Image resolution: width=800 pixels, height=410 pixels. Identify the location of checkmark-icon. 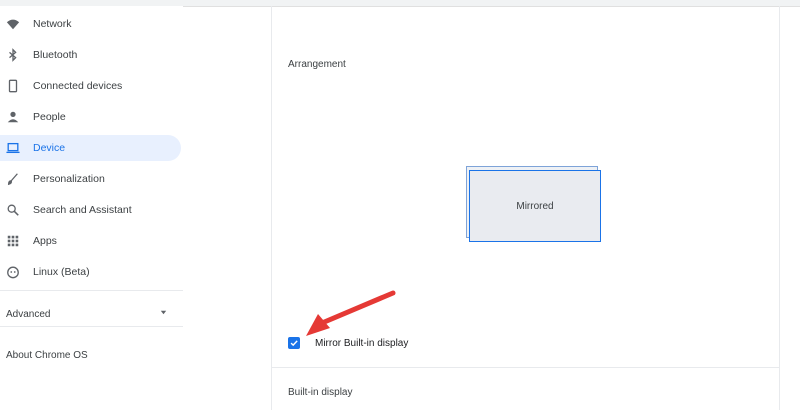
(294, 343).